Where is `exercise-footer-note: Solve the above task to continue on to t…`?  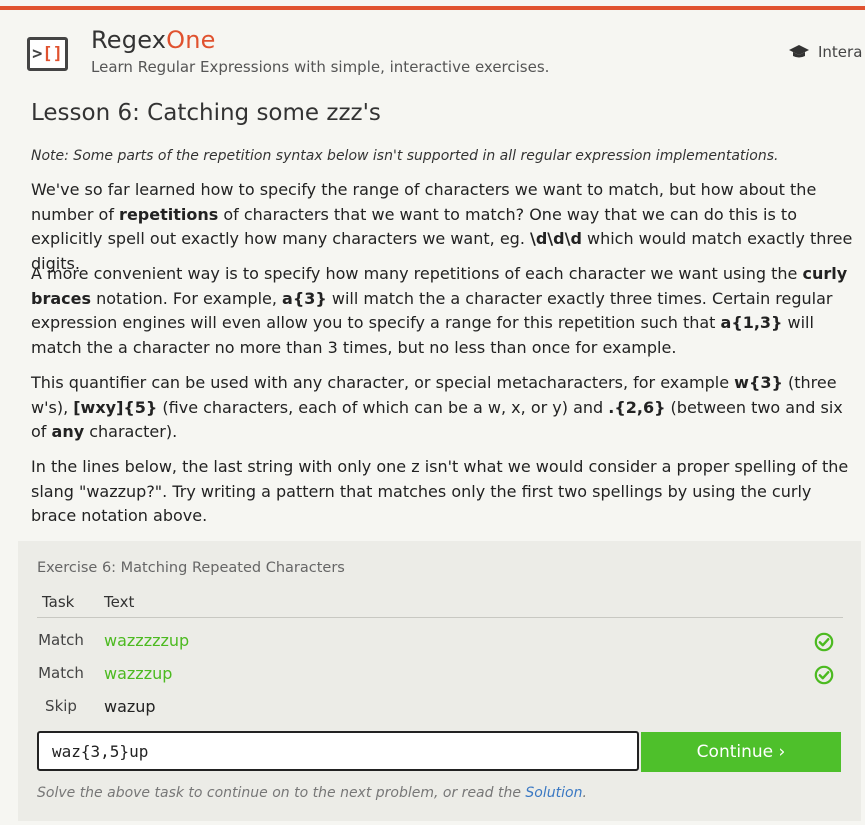 exercise-footer-note: Solve the above task to continue on to t… is located at coordinates (312, 793).